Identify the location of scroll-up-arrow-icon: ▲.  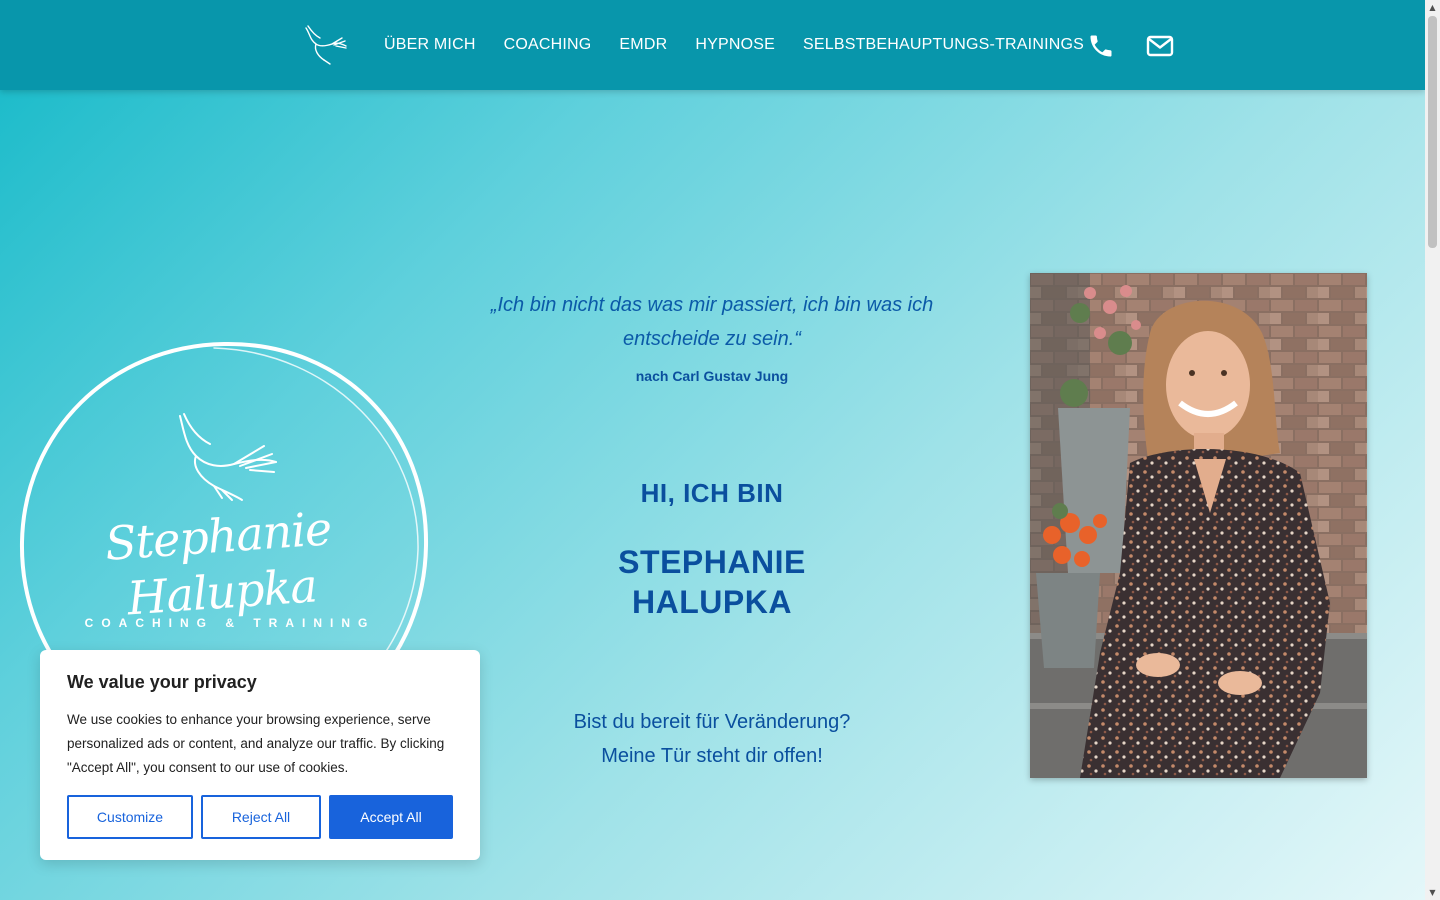
(1432, 7).